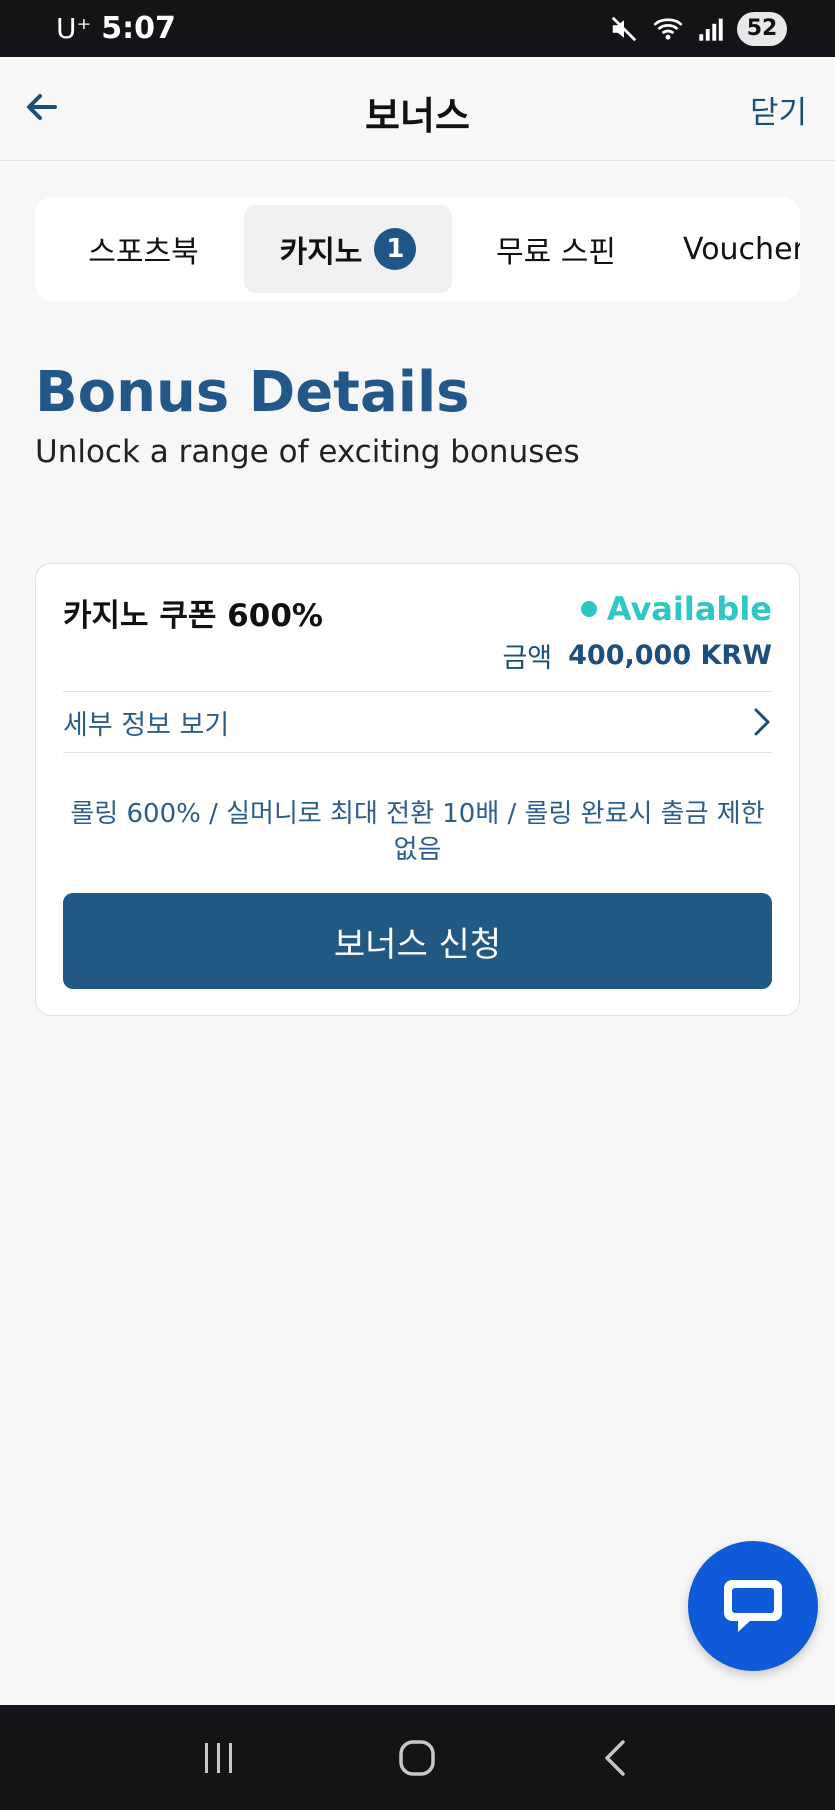  Describe the element at coordinates (417, 722) in the screenshot. I see `view-details-link: 세부 정보 보기` at that location.